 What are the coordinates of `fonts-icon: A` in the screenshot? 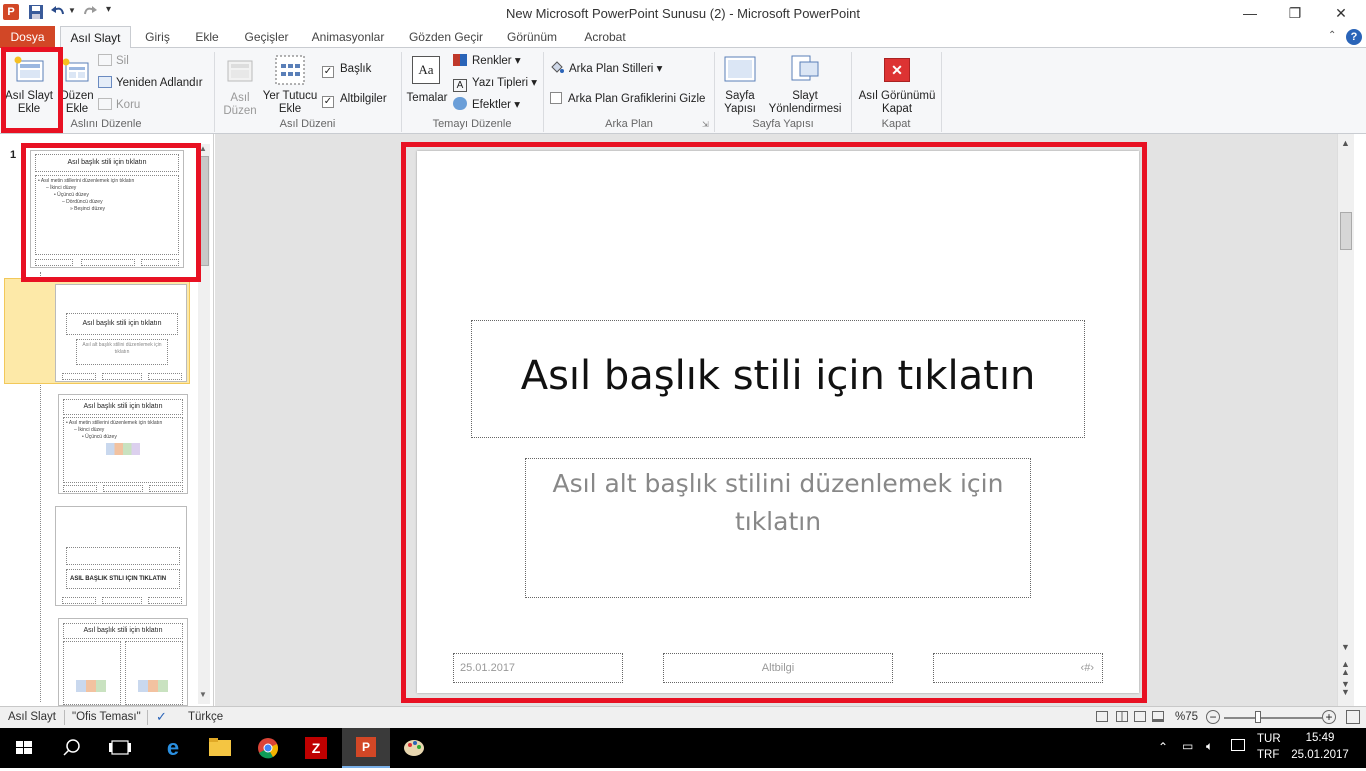 It's located at (460, 85).